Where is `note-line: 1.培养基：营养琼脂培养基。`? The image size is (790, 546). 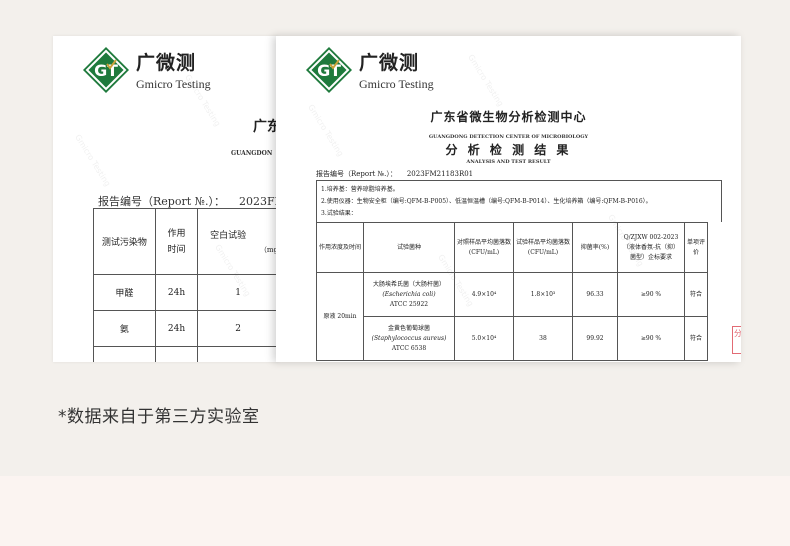 note-line: 1.培养基：营养琼脂培养基。 is located at coordinates (360, 189).